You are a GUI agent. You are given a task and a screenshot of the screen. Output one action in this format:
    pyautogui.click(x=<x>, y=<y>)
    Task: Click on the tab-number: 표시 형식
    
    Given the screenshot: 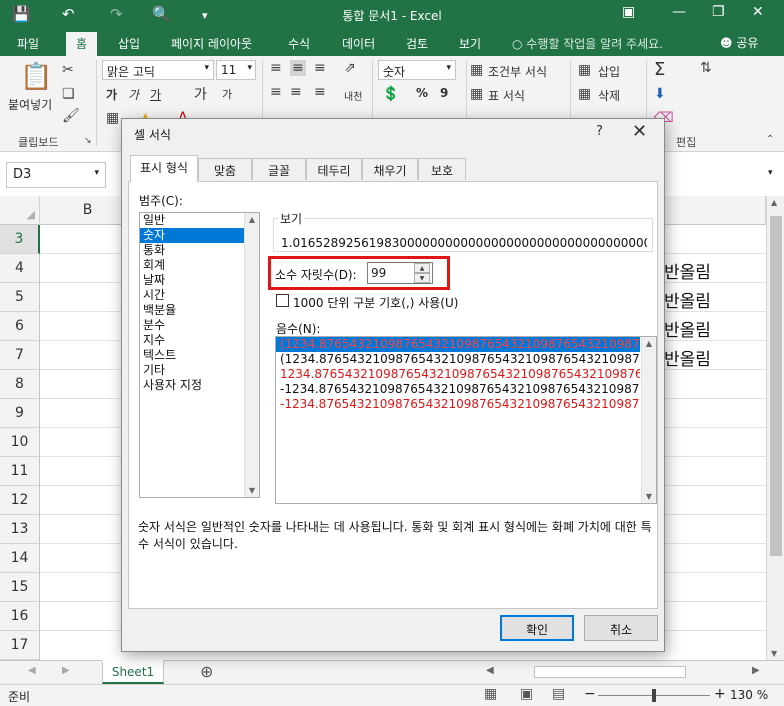 What is the action you would take?
    pyautogui.click(x=164, y=168)
    